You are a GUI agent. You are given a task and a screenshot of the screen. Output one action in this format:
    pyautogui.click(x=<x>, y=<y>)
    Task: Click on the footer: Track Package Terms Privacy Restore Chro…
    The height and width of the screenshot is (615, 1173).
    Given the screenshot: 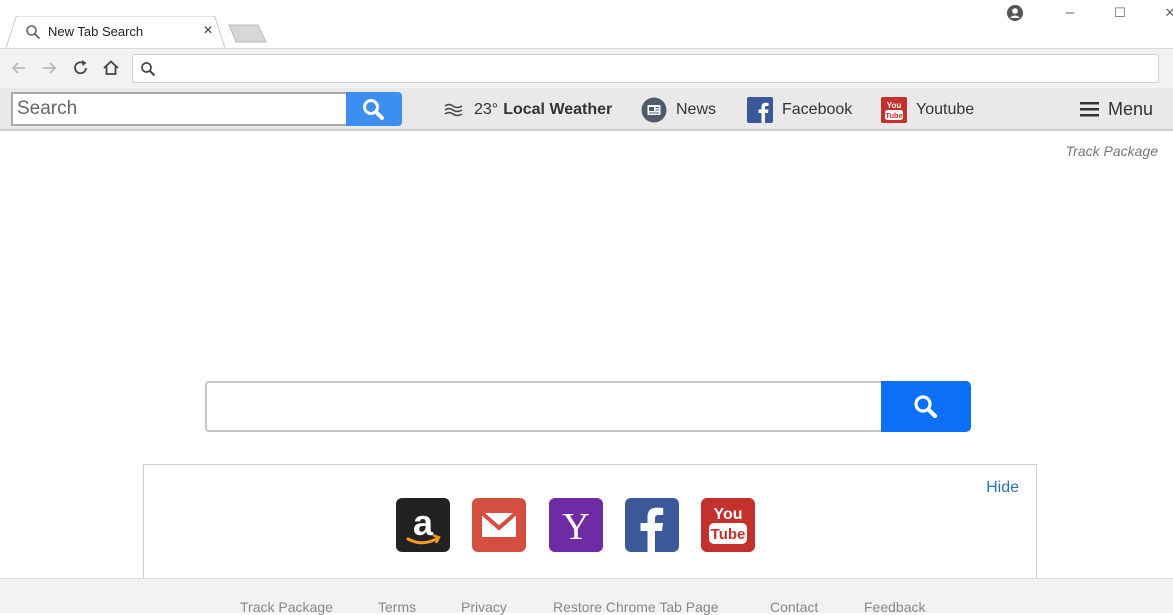 What is the action you would take?
    pyautogui.click(x=586, y=596)
    